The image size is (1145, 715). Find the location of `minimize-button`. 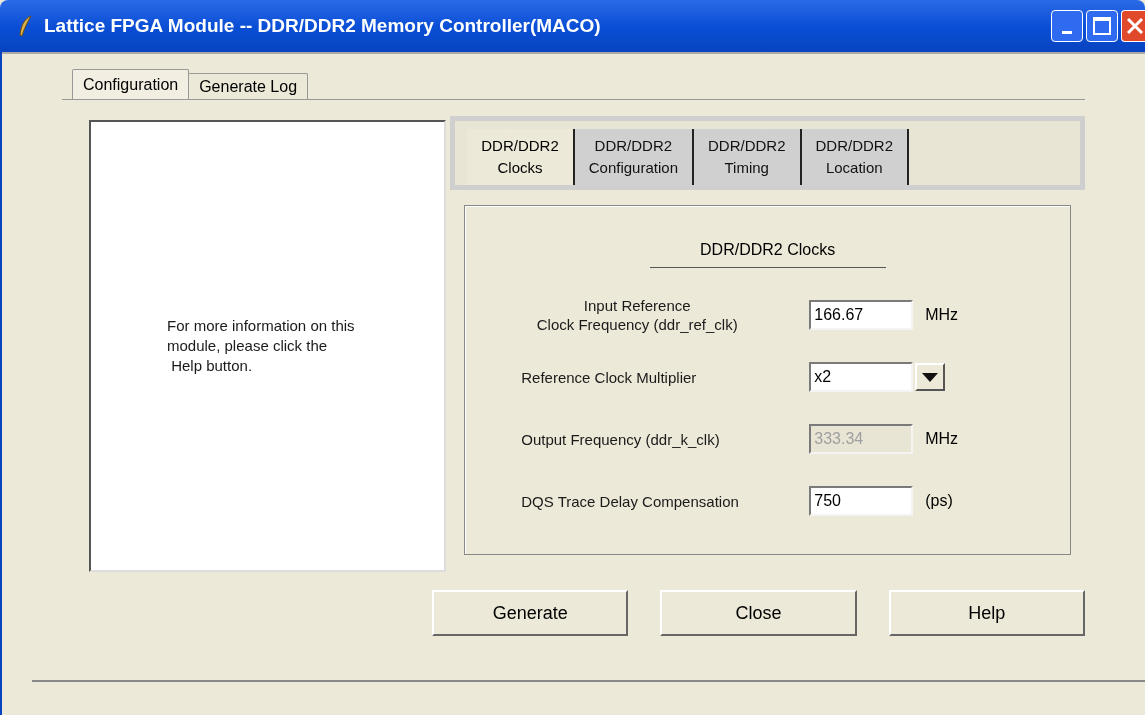

minimize-button is located at coordinates (1067, 26).